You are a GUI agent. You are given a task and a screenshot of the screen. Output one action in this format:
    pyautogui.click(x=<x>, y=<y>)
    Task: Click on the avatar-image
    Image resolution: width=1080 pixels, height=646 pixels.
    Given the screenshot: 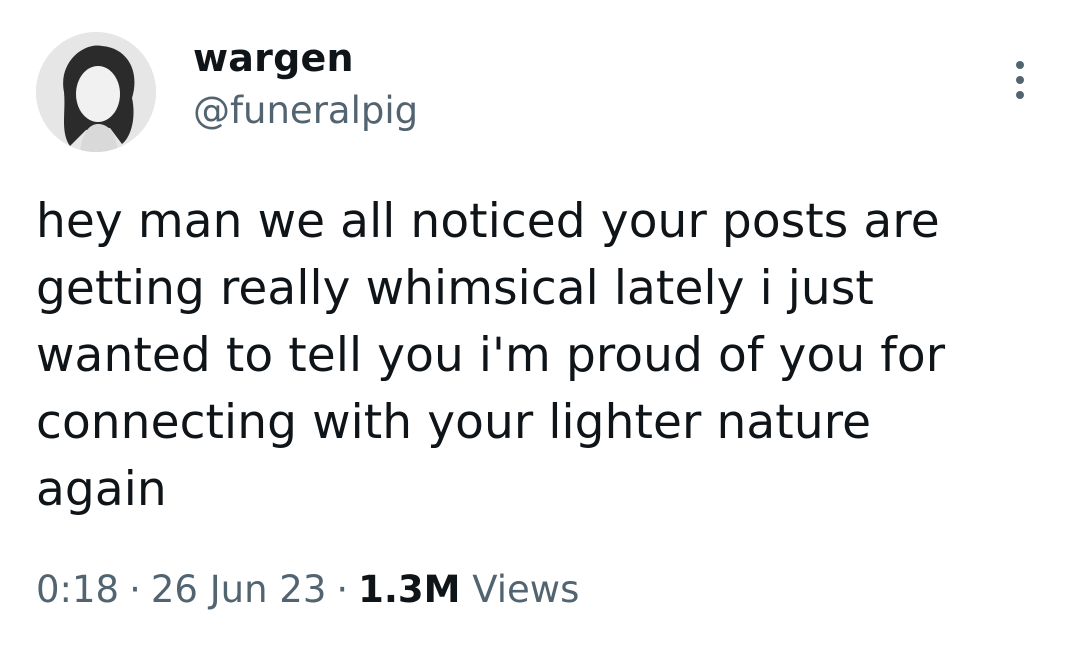 What is the action you would take?
    pyautogui.click(x=96, y=92)
    